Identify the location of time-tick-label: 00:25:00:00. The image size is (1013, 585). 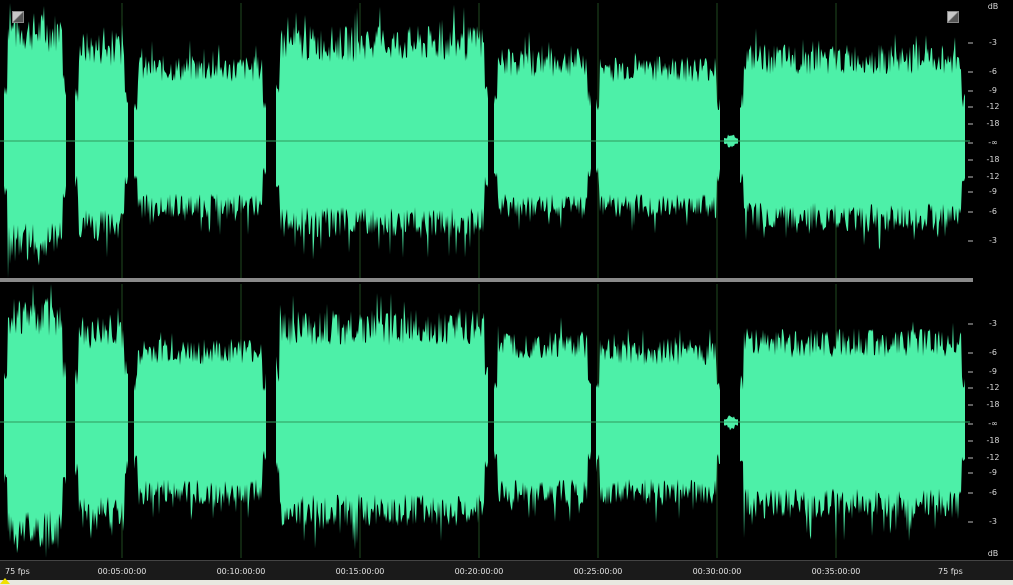
(598, 571).